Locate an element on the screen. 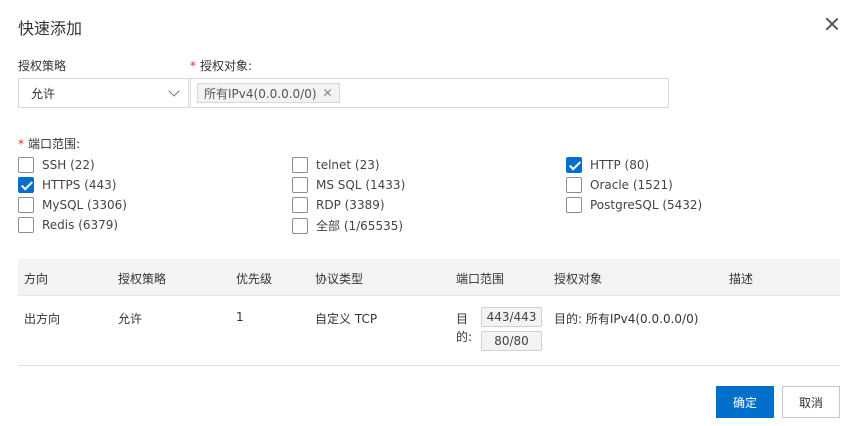  policy-select: 允许 is located at coordinates (103, 93).